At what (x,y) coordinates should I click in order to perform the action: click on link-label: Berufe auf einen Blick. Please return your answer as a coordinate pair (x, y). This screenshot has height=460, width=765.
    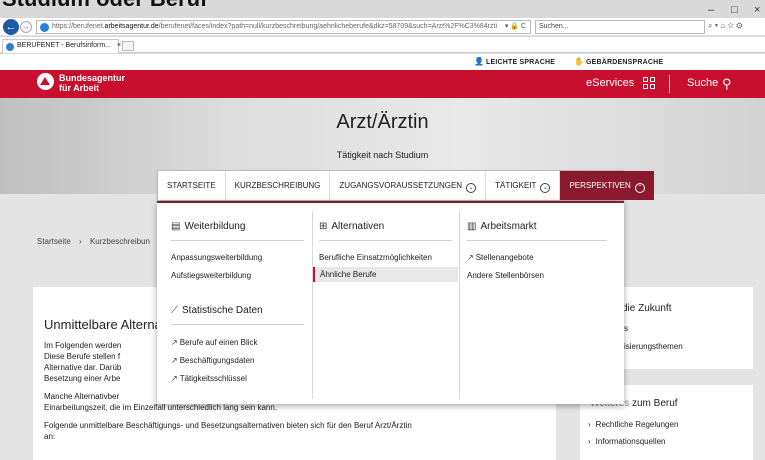
    Looking at the image, I should click on (218, 342).